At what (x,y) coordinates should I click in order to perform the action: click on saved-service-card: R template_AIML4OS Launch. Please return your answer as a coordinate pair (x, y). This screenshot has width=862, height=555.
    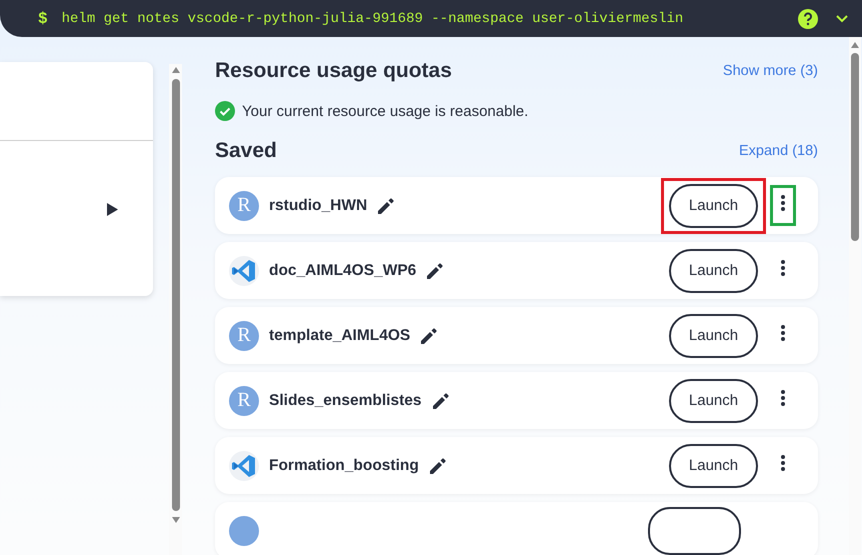
    Looking at the image, I should click on (516, 335).